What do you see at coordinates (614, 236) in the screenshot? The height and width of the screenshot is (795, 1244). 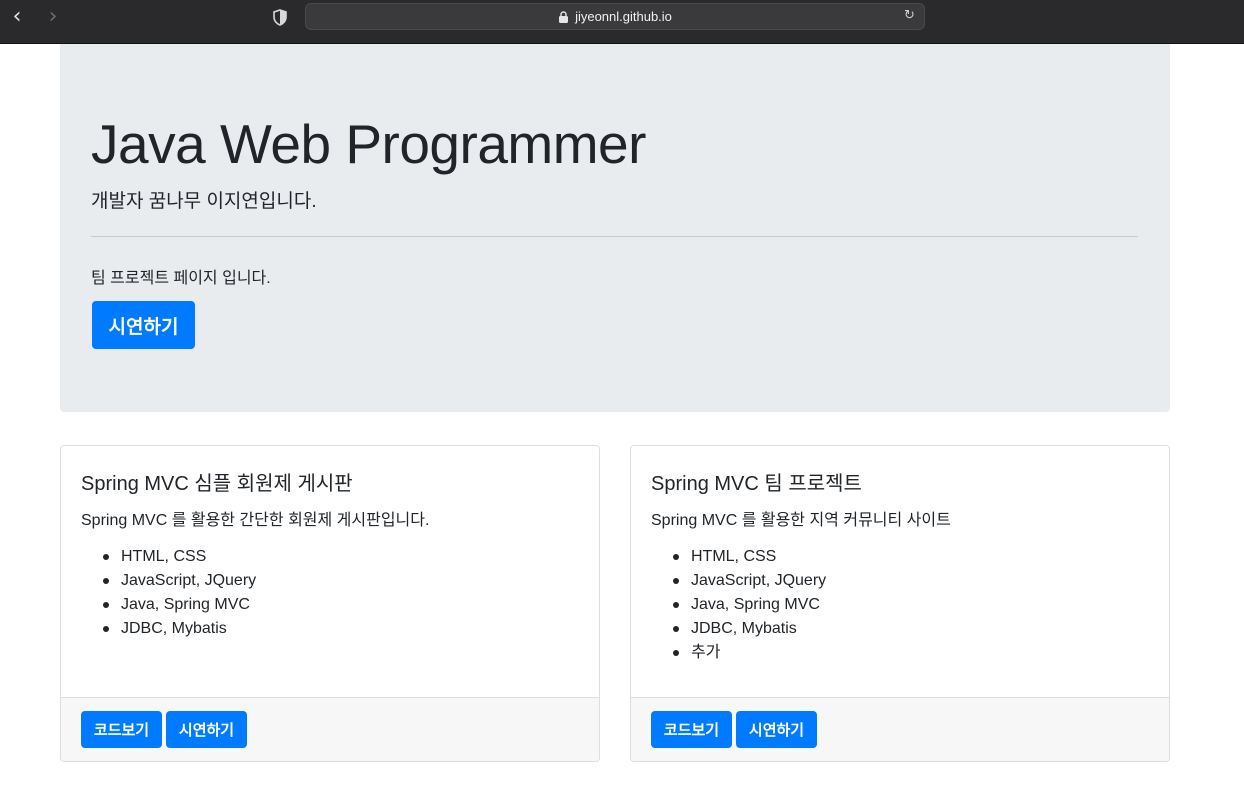 I see `divider` at bounding box center [614, 236].